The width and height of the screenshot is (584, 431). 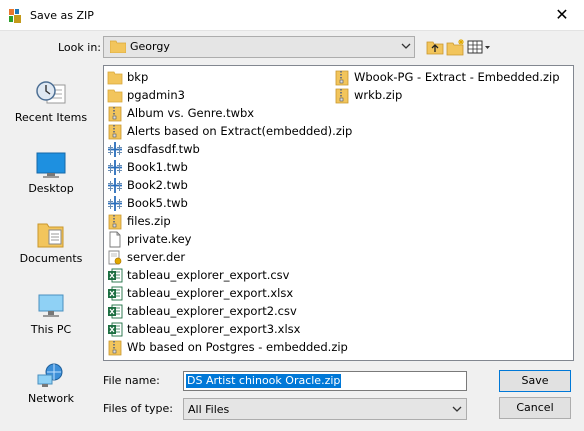 I want to click on place-recent-items: Recent Items, so click(x=51, y=101).